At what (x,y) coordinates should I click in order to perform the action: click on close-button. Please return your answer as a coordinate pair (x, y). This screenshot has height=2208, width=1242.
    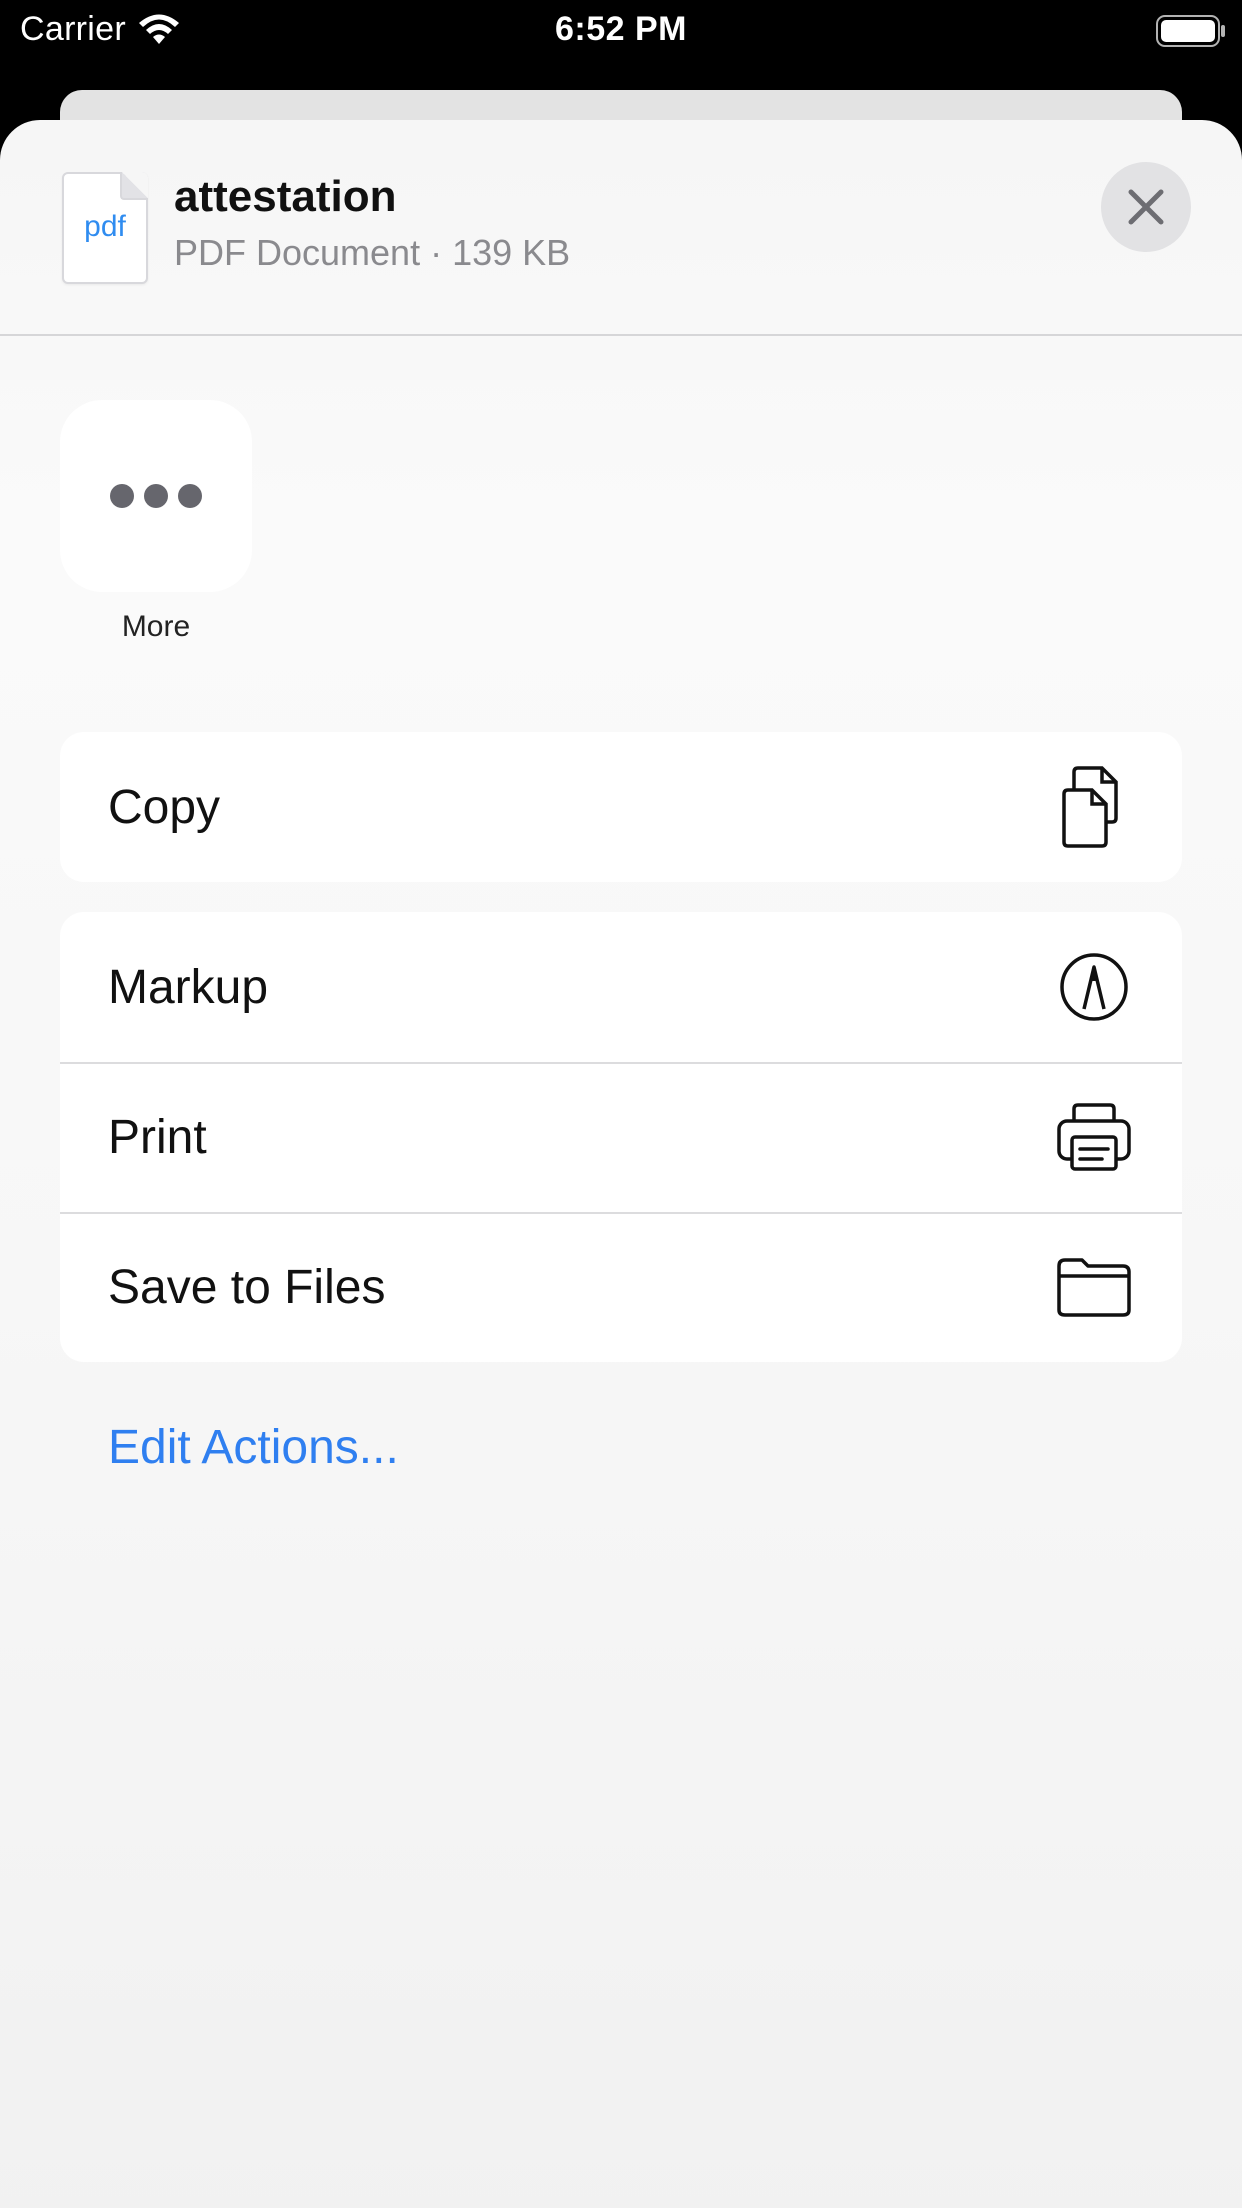
    Looking at the image, I should click on (1146, 207).